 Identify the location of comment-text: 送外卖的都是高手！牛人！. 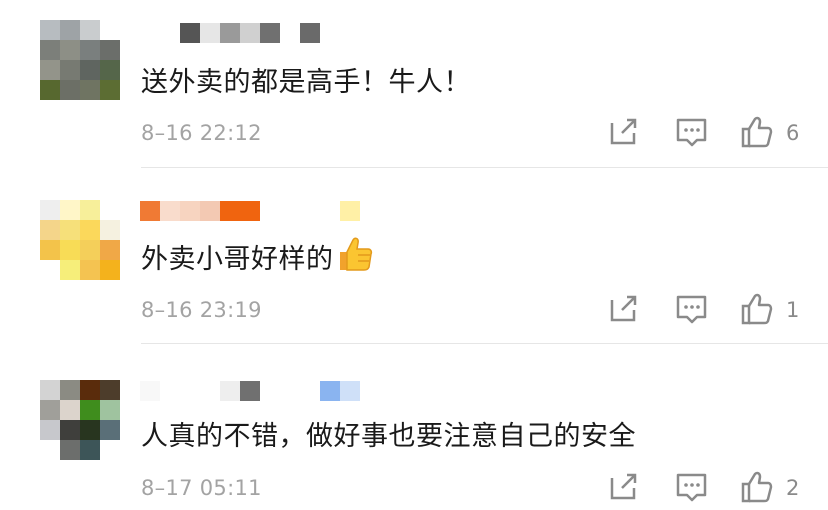
(306, 82).